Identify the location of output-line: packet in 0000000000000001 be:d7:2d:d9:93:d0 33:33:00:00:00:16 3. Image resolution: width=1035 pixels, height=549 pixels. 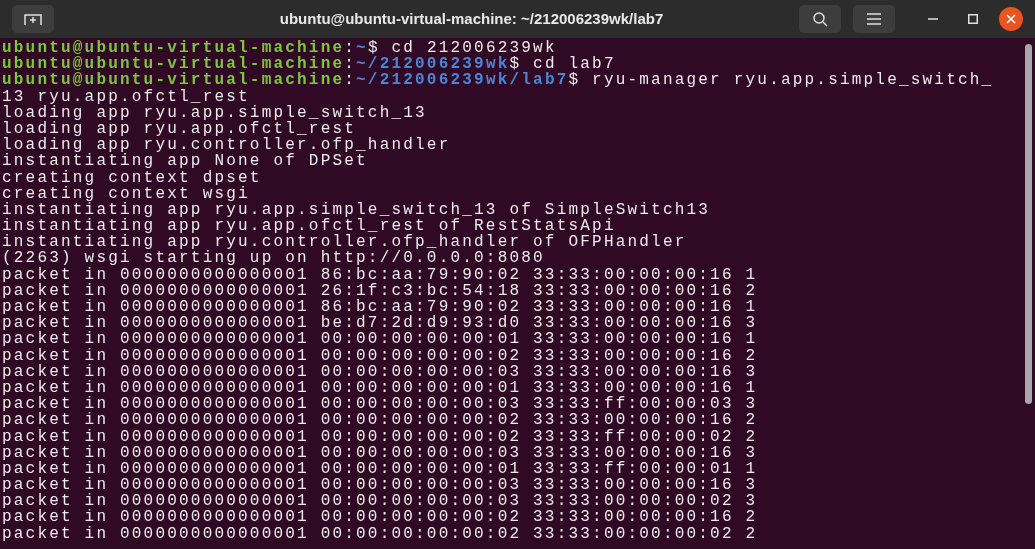
(380, 323).